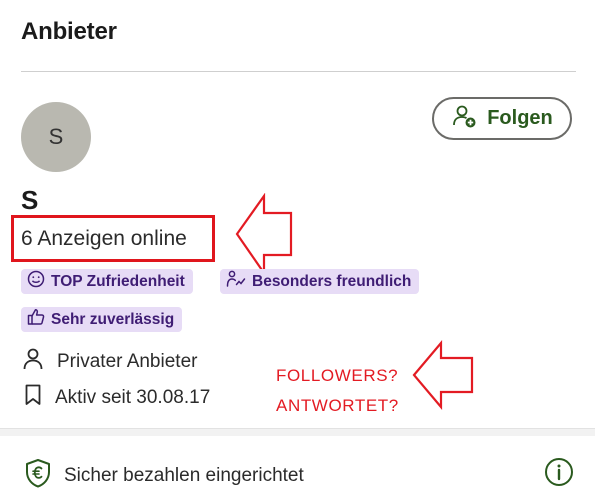 The height and width of the screenshot is (500, 595). Describe the element at coordinates (337, 405) in the screenshot. I see `annotation-antwortet: ANTWORTET?` at that location.